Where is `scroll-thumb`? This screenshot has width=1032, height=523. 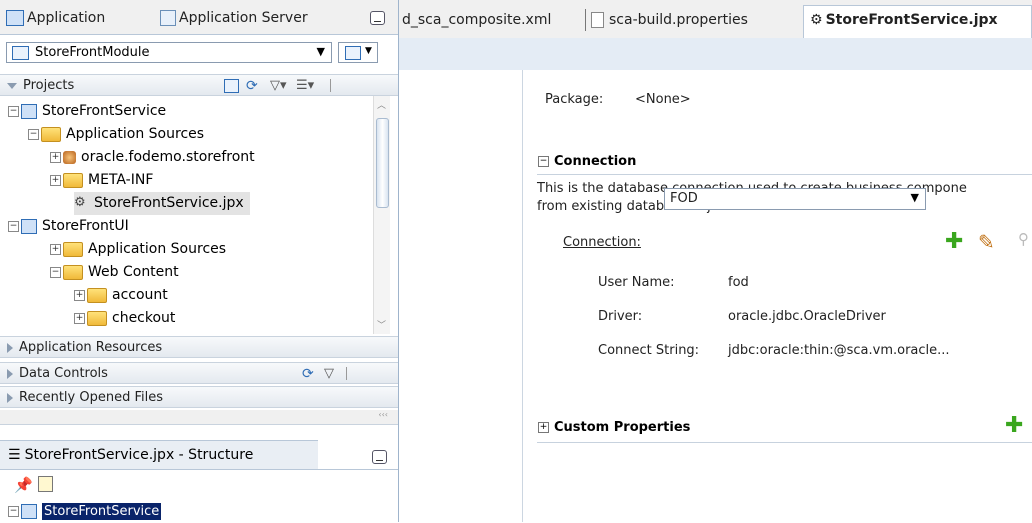 scroll-thumb is located at coordinates (382, 163).